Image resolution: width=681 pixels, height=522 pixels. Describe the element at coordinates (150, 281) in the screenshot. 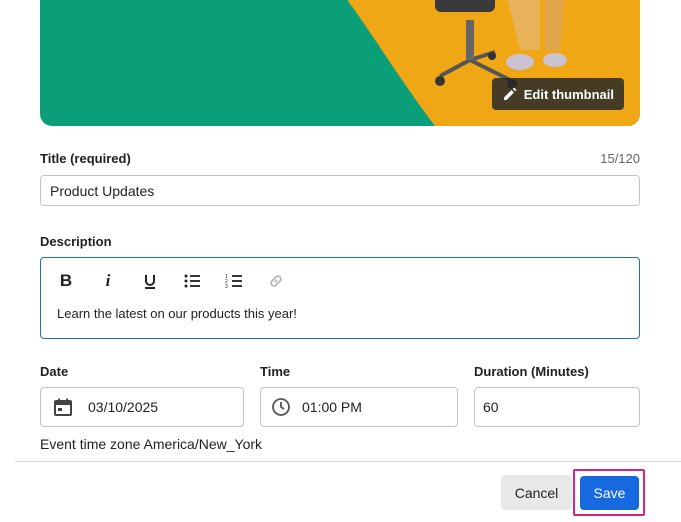

I see `underline-icon` at that location.